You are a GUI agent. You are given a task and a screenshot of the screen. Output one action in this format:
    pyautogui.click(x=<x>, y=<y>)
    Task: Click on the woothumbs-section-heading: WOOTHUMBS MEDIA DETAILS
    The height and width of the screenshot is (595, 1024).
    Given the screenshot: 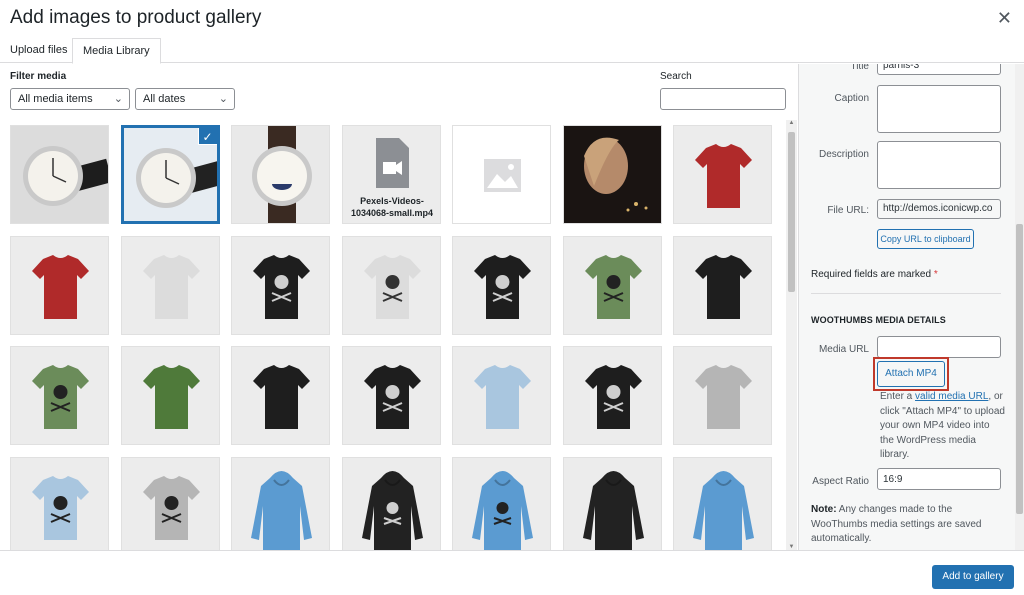 What is the action you would take?
    pyautogui.click(x=878, y=320)
    